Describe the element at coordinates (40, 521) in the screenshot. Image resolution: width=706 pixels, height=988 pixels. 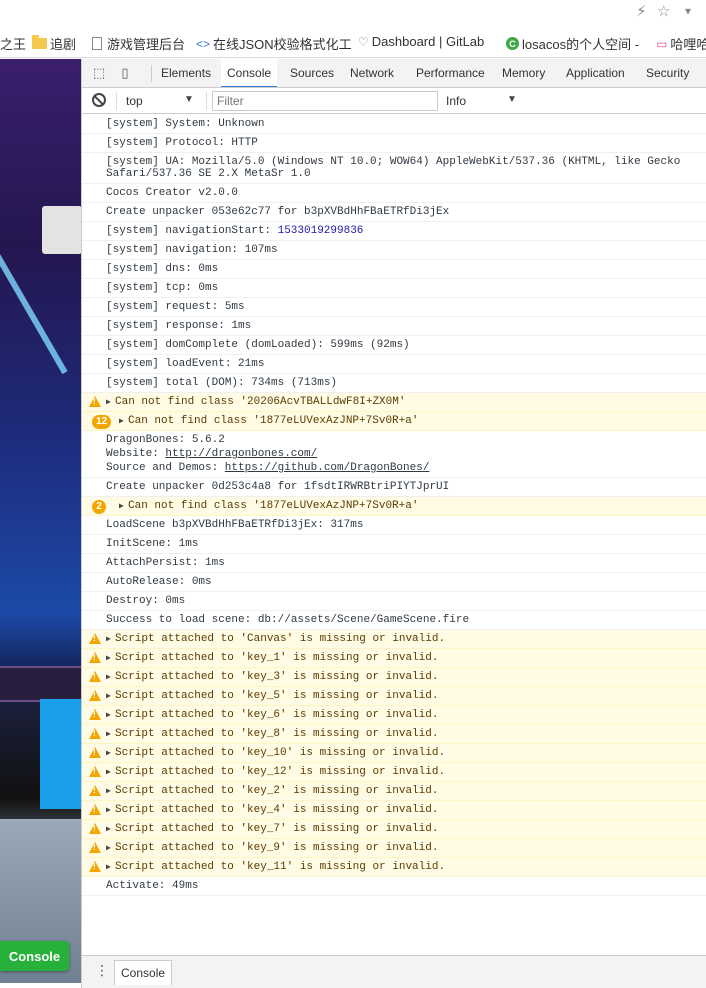
I see `game-viewport` at that location.